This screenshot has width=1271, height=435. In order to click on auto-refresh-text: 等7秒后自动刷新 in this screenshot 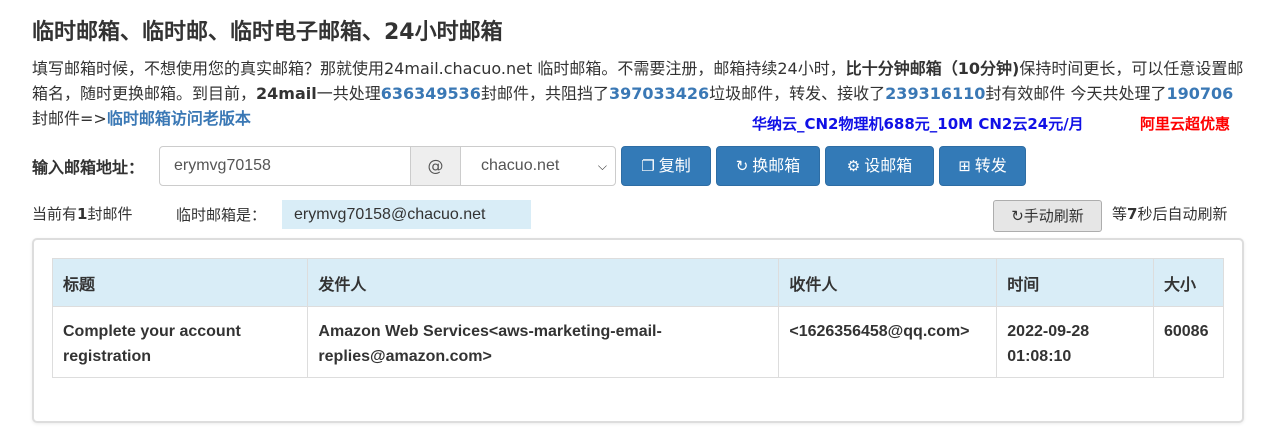, I will do `click(1169, 213)`.